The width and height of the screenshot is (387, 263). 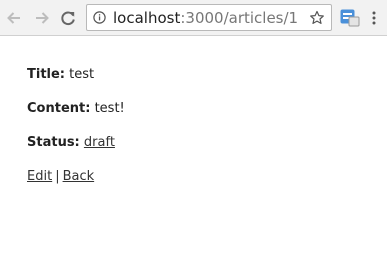 I want to click on title-field: Title: test, so click(x=76, y=75).